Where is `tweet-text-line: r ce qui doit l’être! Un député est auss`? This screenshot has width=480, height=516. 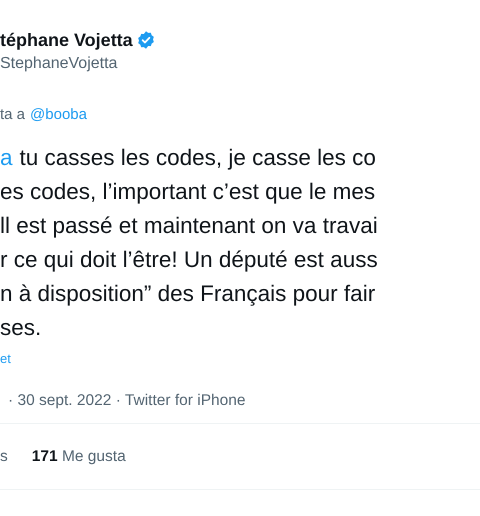
tweet-text-line: r ce qui doit l’être! Un député est auss is located at coordinates (189, 260).